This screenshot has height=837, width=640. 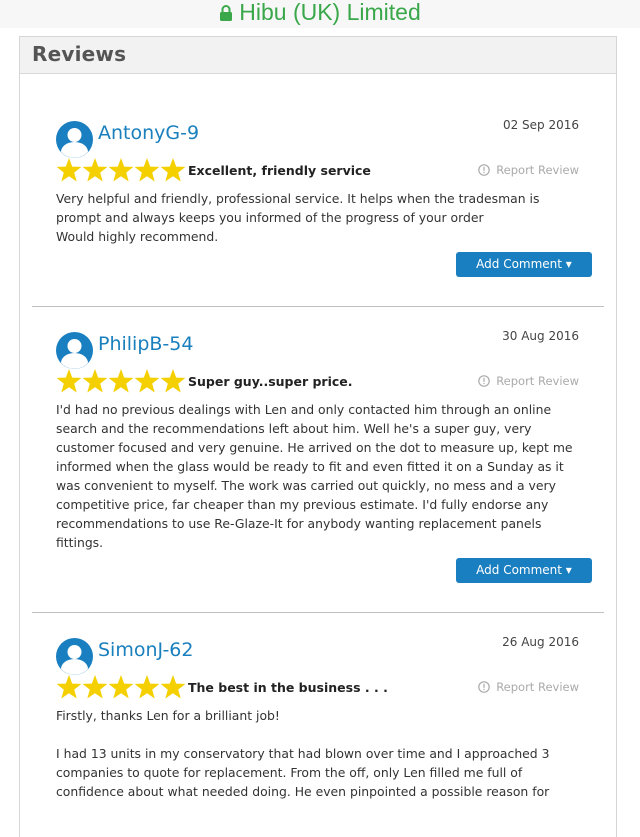 I want to click on browser-url-bar: Hibu (UK) Limited, so click(x=320, y=14).